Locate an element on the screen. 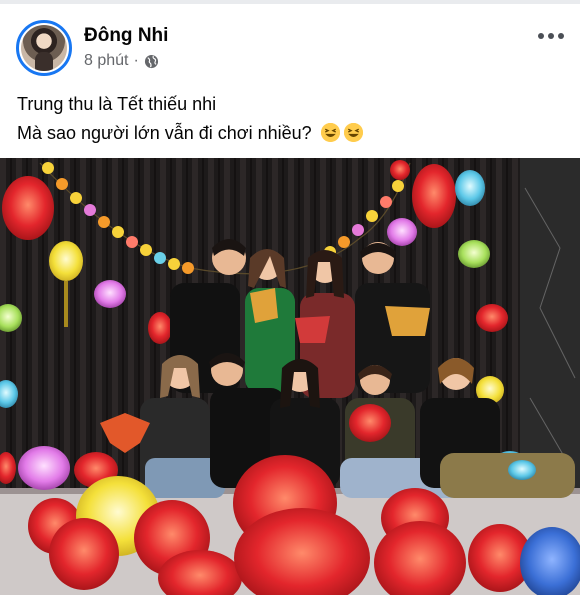  more-options-button is located at coordinates (551, 36).